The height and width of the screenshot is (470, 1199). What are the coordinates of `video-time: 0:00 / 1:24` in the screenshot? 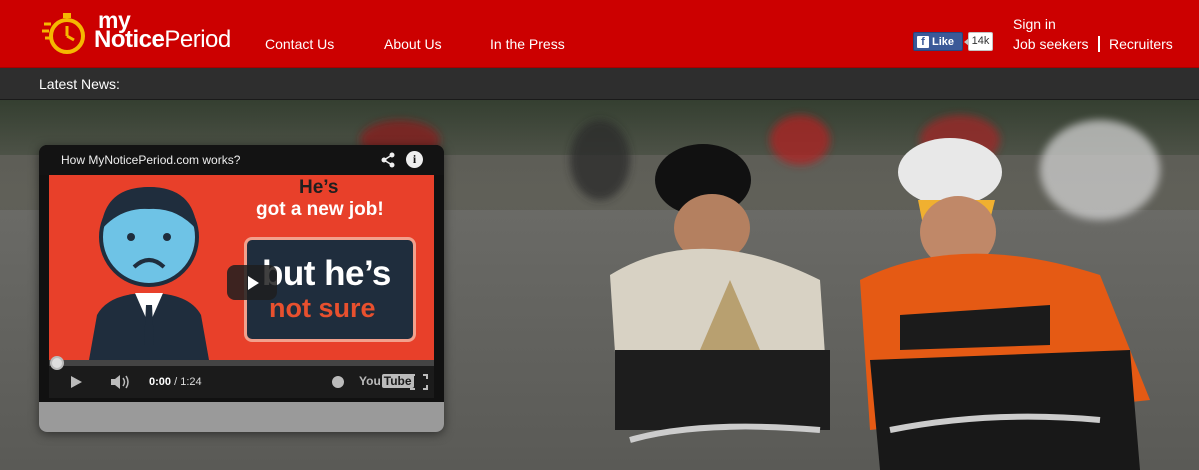 It's located at (175, 382).